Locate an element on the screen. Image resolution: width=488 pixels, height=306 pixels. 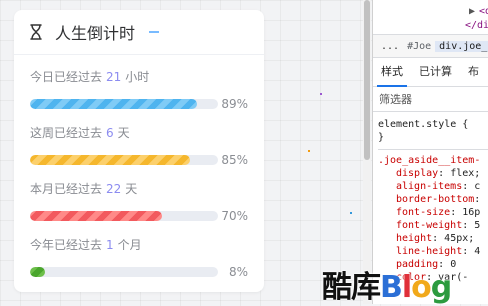
item-label: 今日已经过去 21 小时 is located at coordinates (140, 77).